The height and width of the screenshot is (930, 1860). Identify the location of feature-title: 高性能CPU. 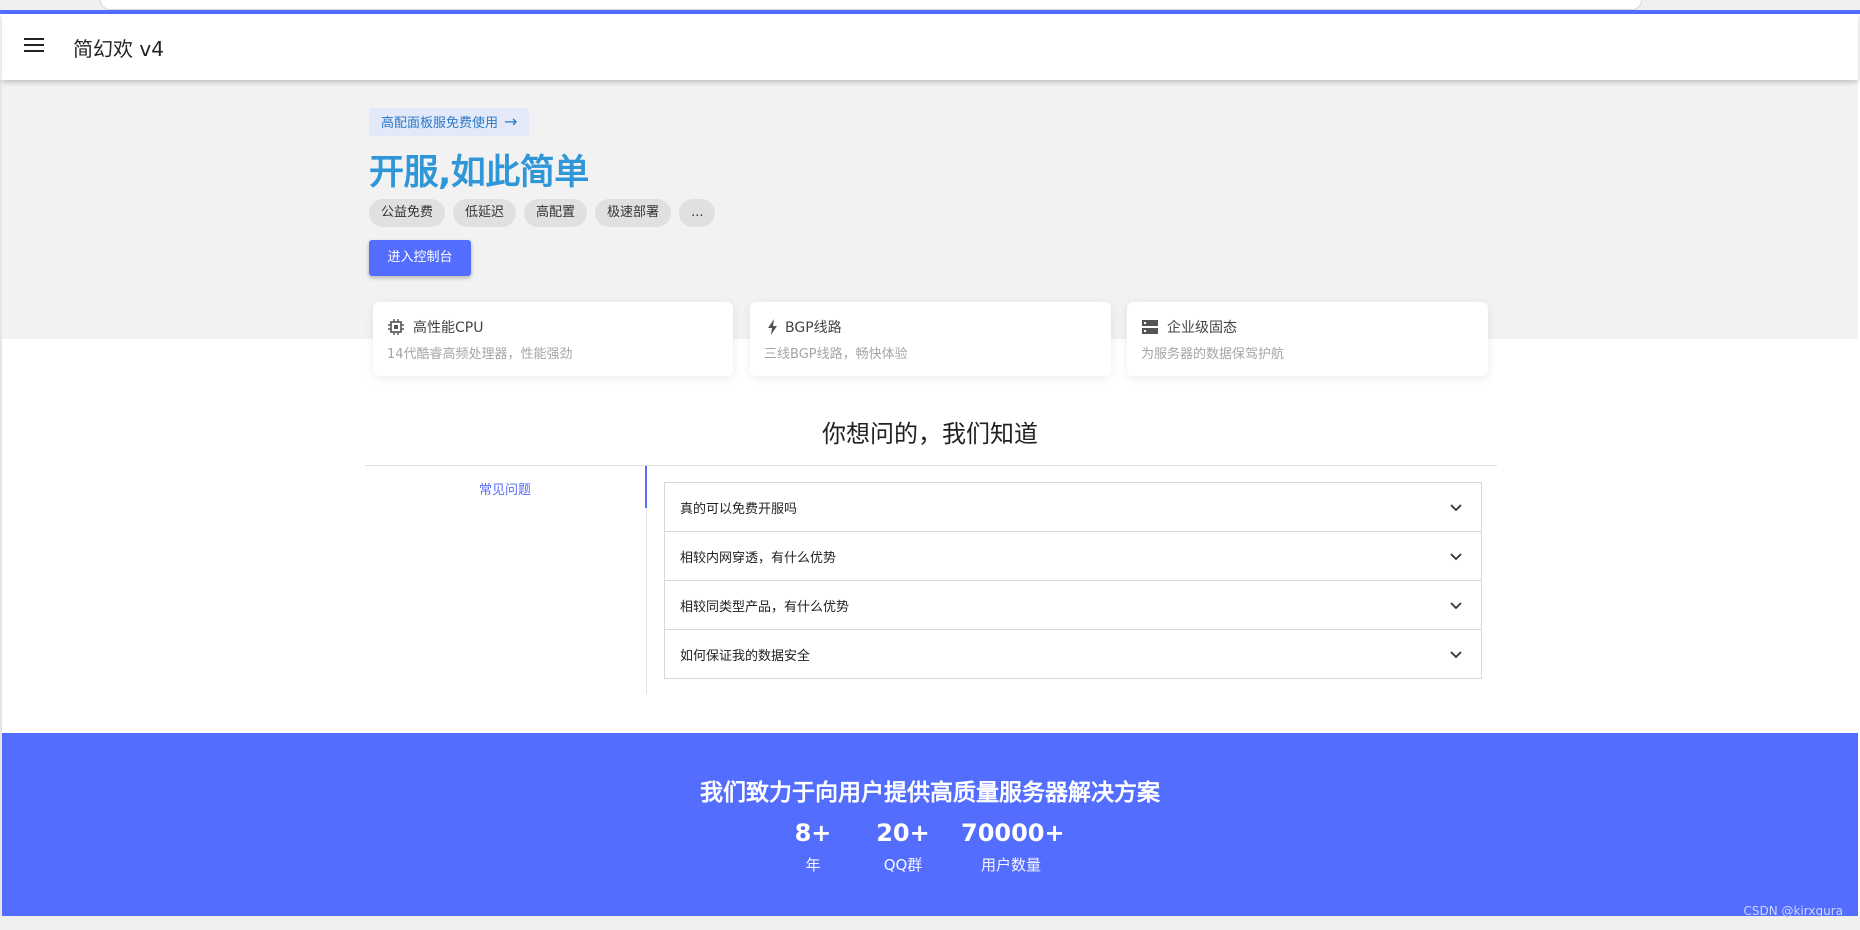
(448, 328).